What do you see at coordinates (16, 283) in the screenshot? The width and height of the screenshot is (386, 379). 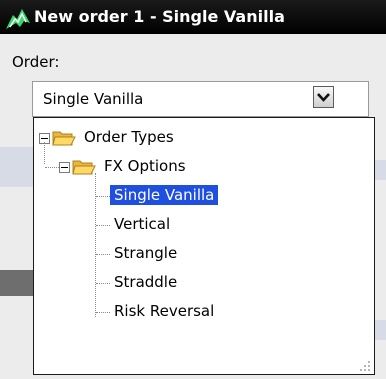 I see `background-panel-strip` at bounding box center [16, 283].